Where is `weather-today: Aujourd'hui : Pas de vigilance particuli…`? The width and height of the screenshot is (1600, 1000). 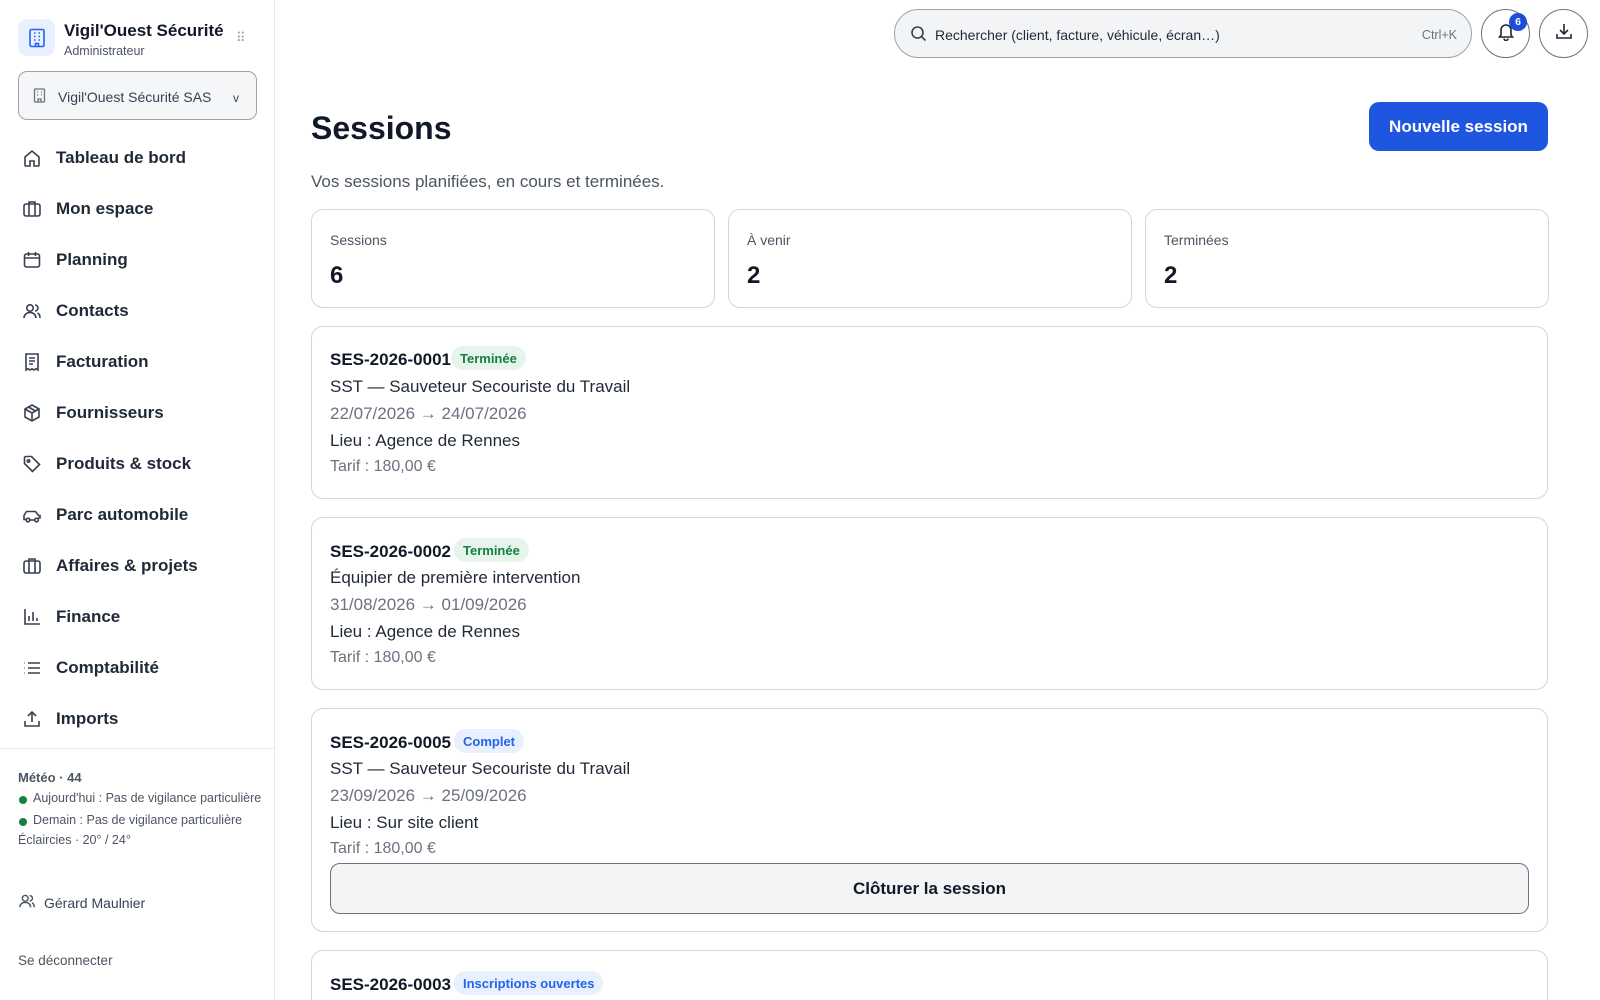
weather-today: Aujourd'hui : Pas de vigilance particuli… is located at coordinates (143, 798).